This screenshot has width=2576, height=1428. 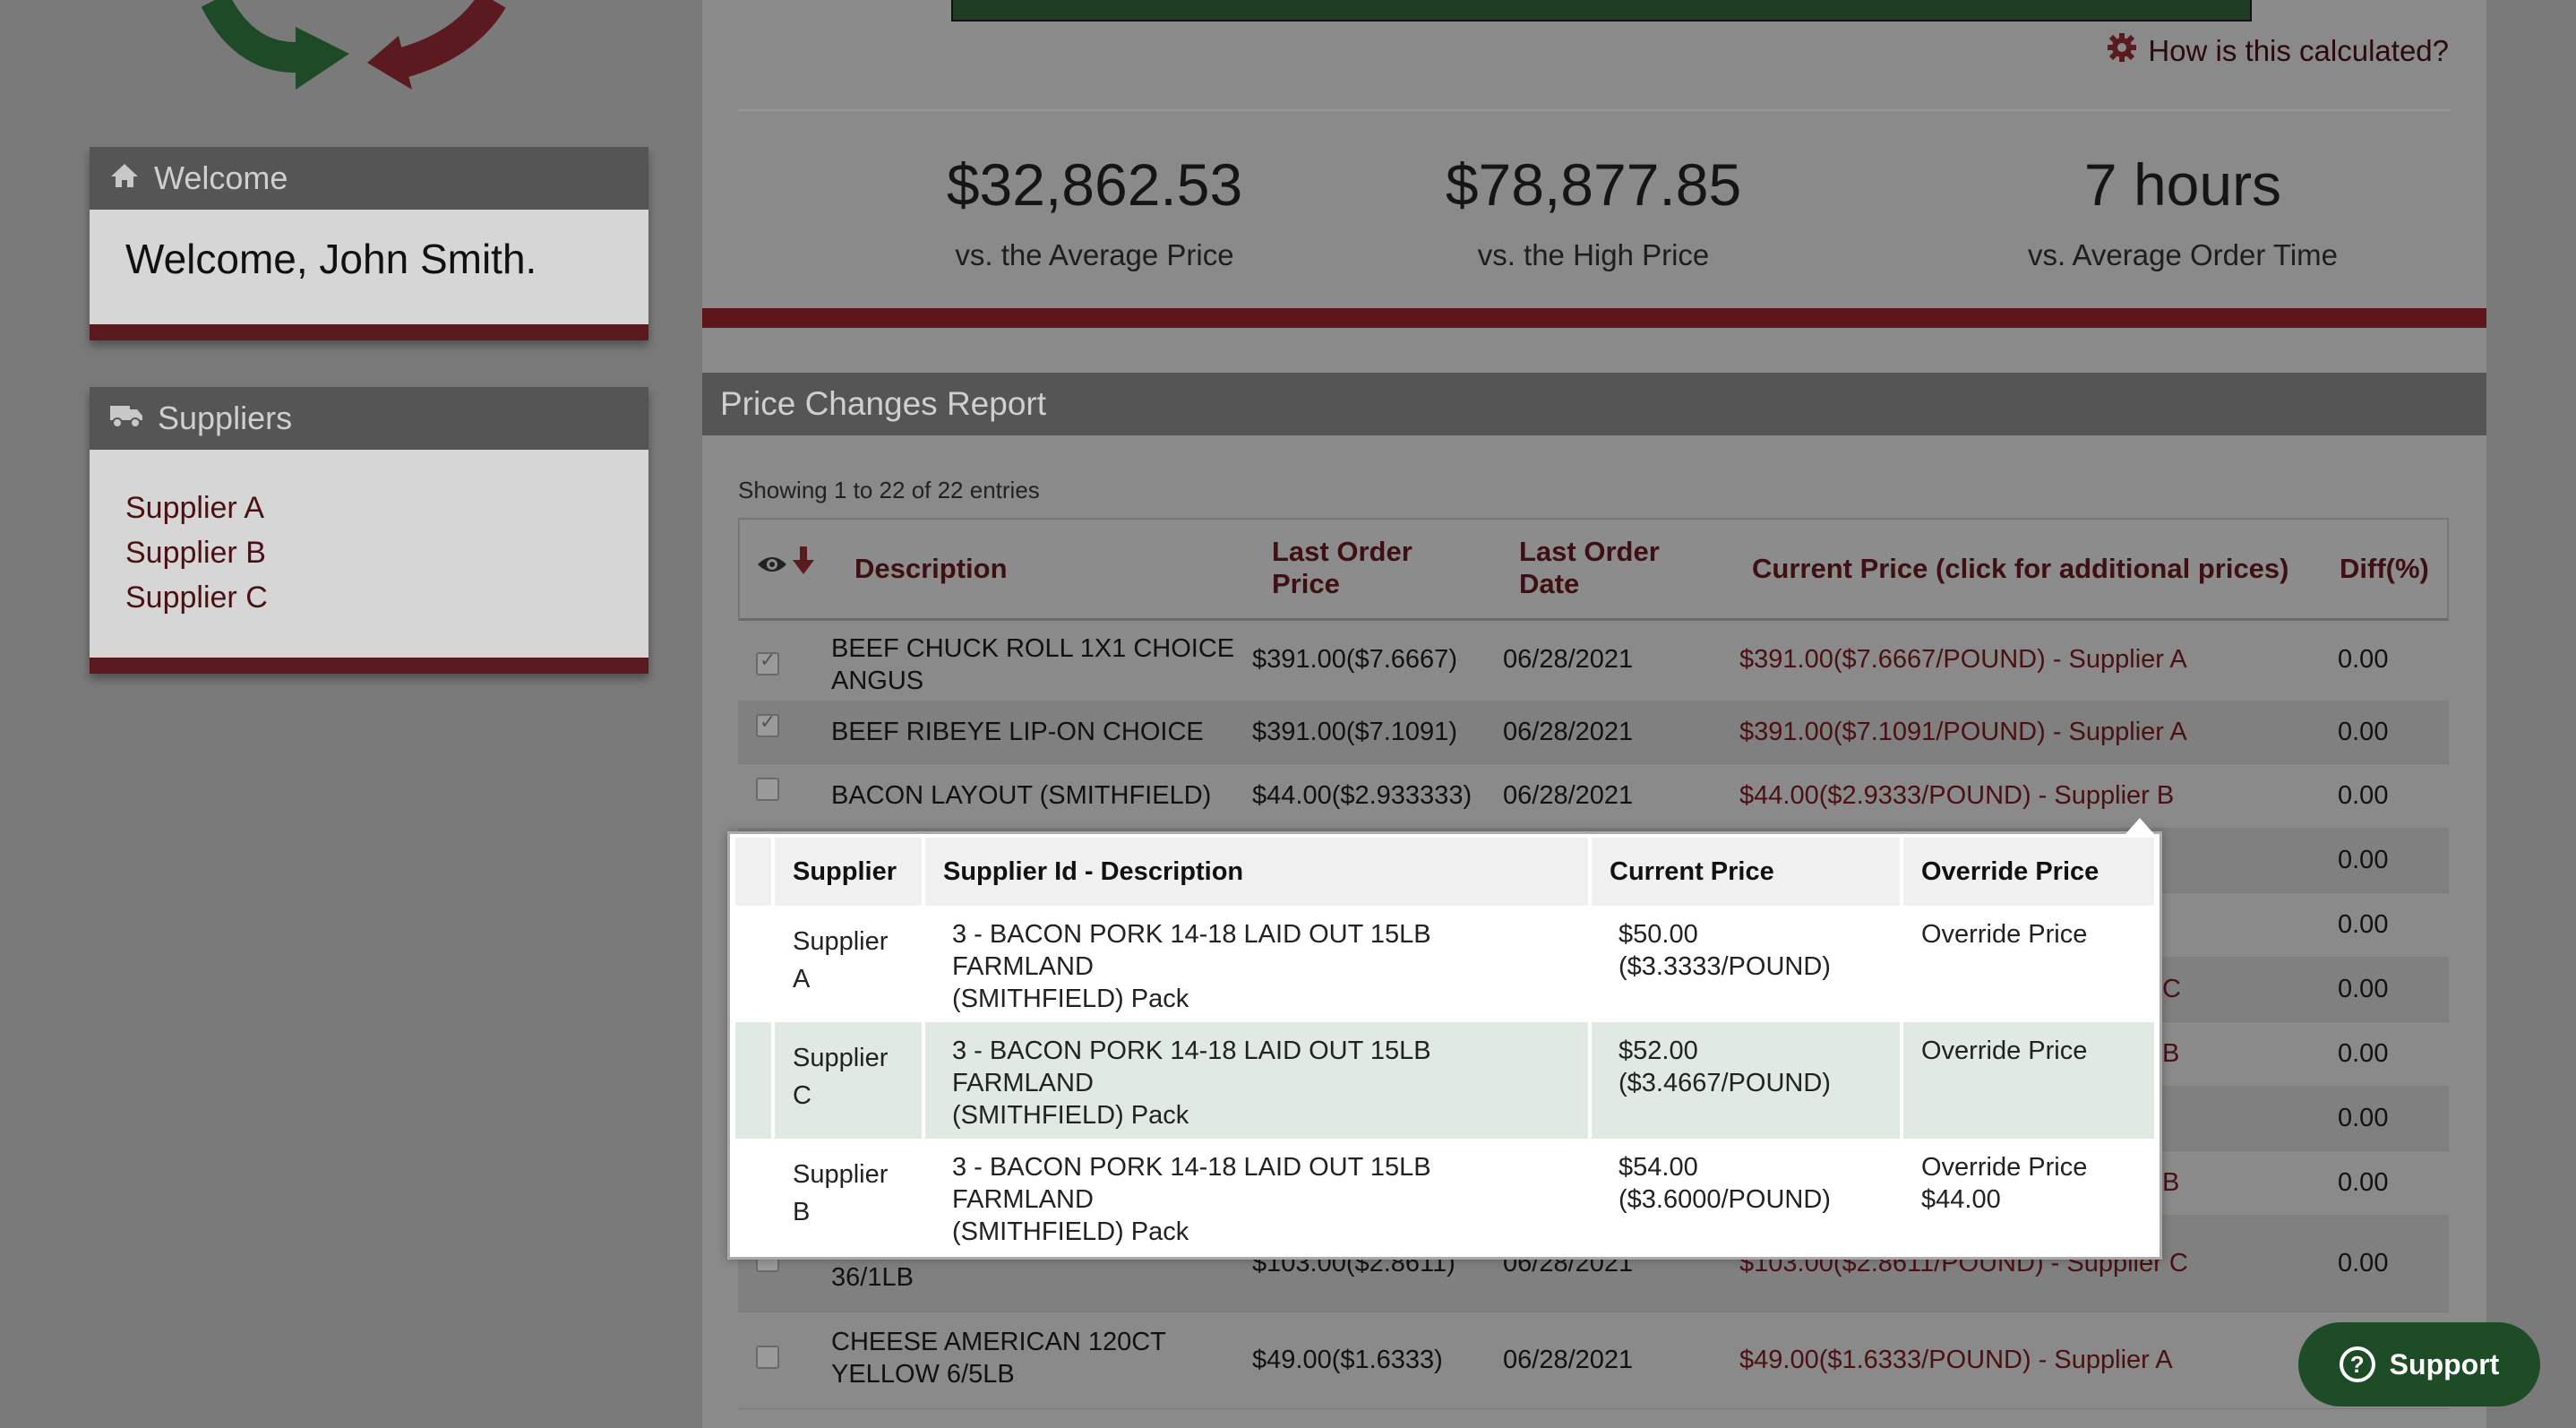 I want to click on stat-value: $32,862.53, so click(x=1094, y=184).